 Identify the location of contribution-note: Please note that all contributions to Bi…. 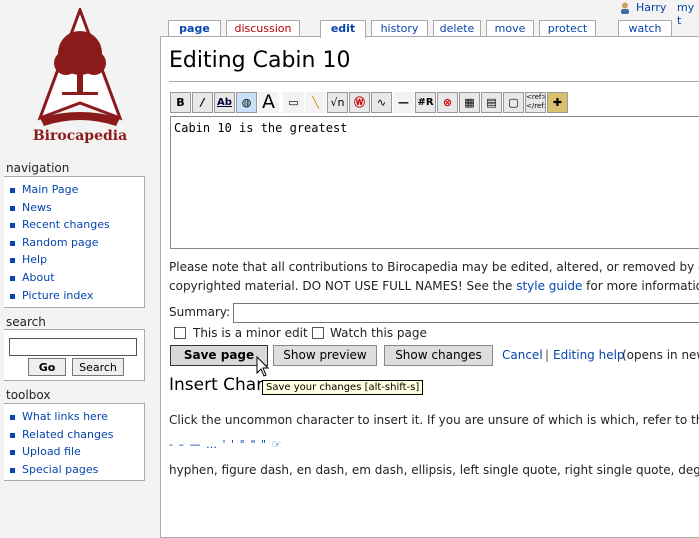
(434, 267).